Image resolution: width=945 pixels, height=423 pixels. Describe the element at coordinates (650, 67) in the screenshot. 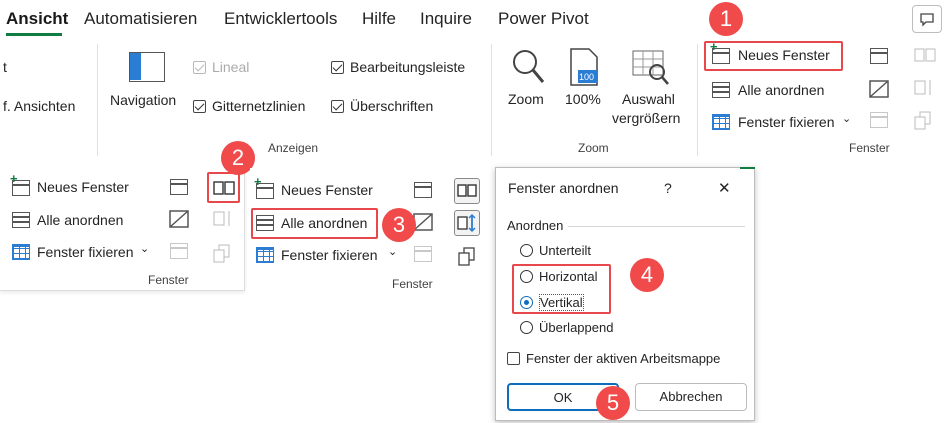

I see `zoom-selection-icon` at that location.